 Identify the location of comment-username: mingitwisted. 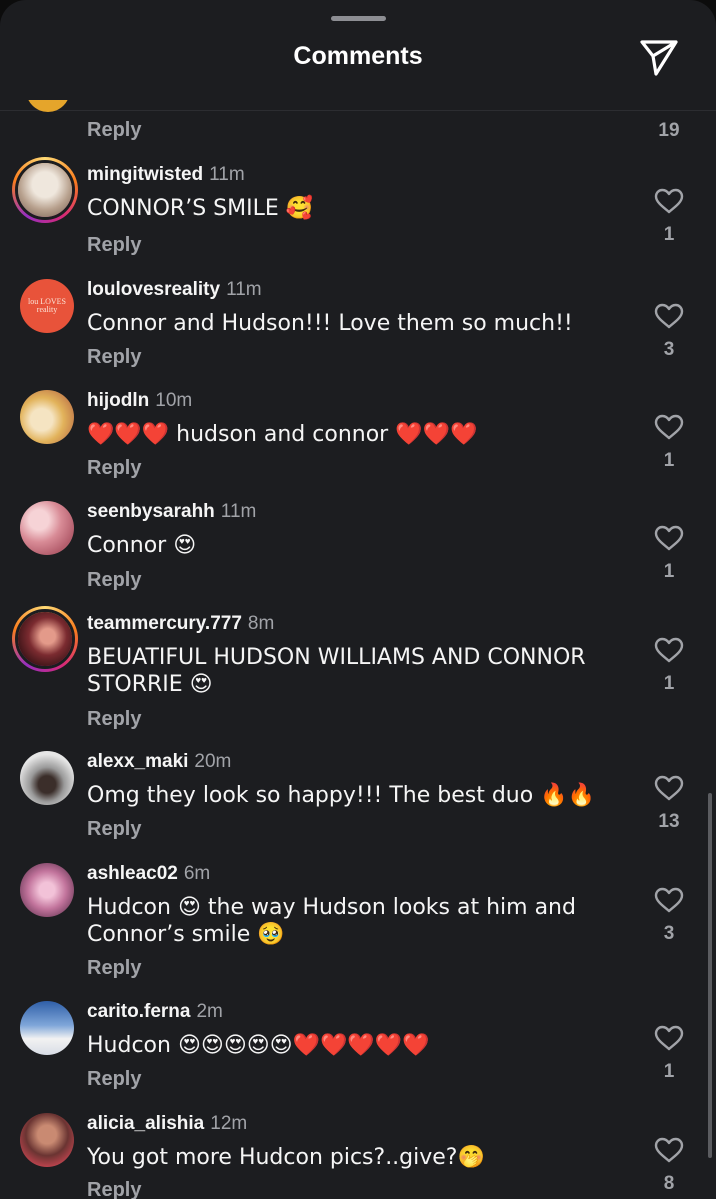
(145, 174).